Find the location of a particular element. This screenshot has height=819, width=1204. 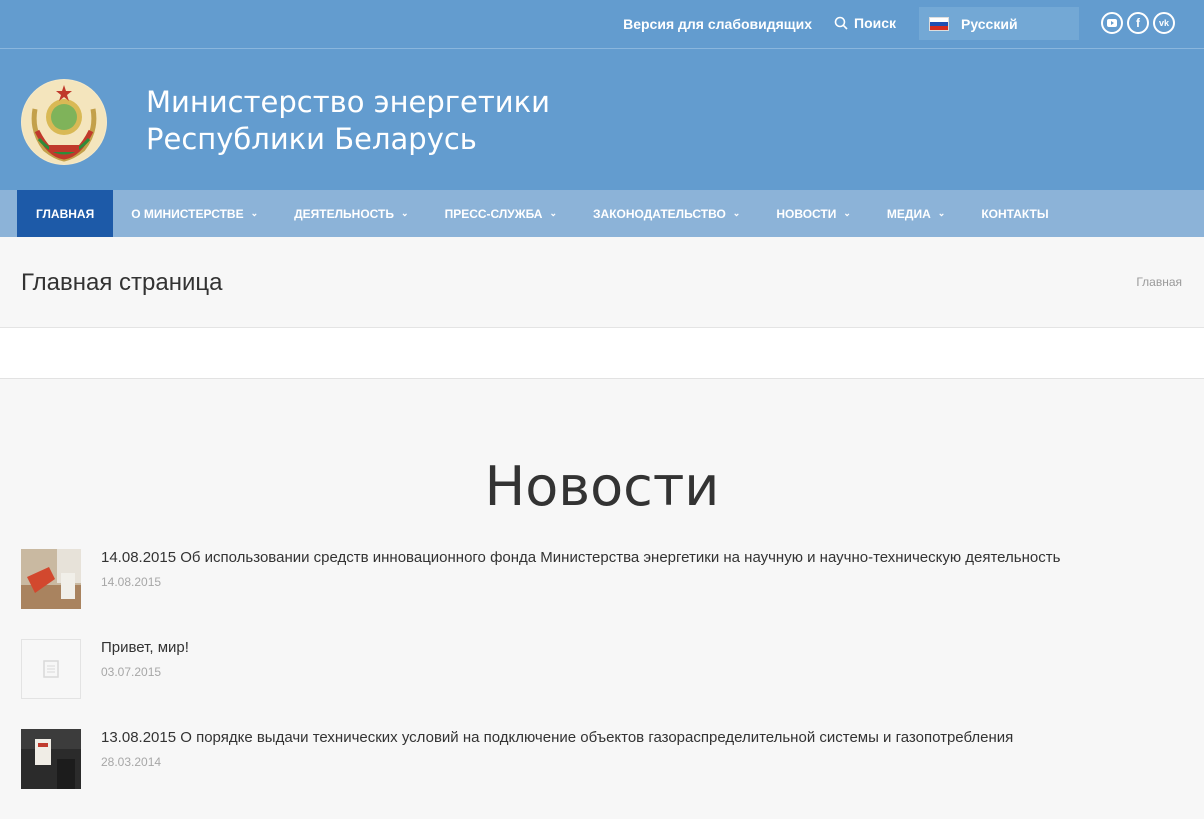

breadcrumb-home: Главная is located at coordinates (1159, 282).